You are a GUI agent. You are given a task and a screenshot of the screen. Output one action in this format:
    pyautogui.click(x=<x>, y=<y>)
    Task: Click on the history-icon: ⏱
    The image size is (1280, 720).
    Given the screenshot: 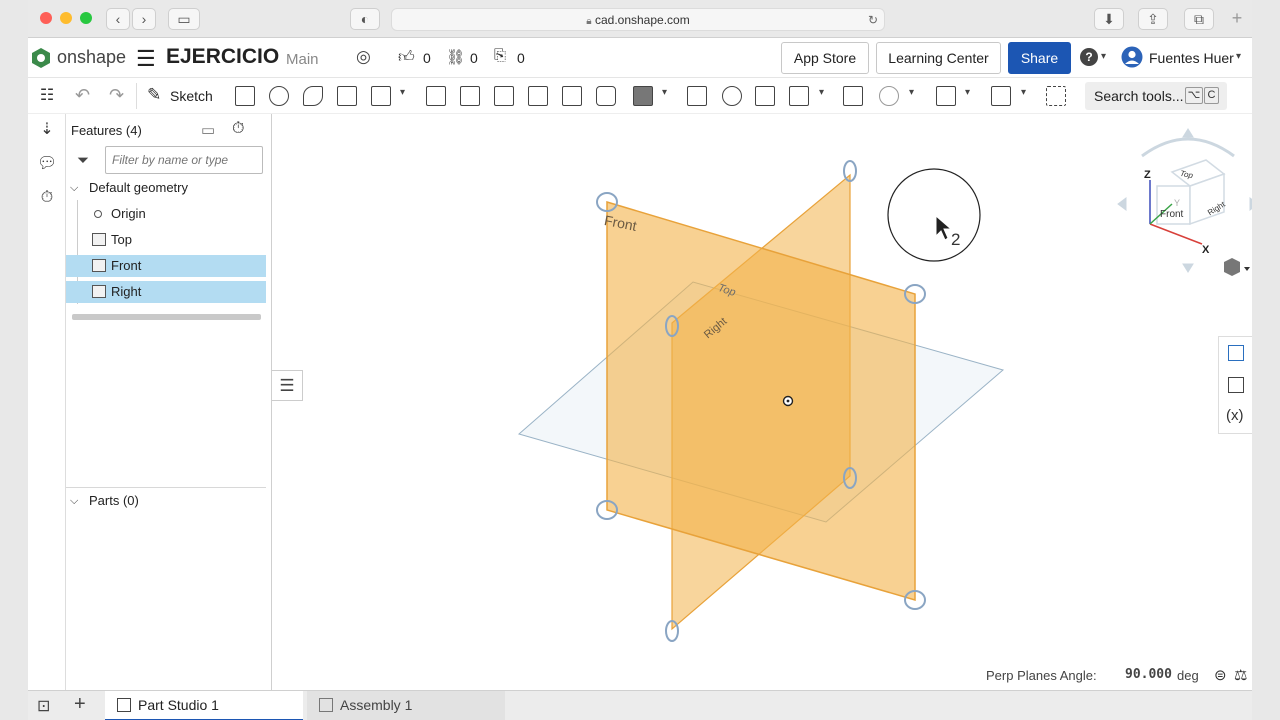 What is the action you would take?
    pyautogui.click(x=47, y=198)
    